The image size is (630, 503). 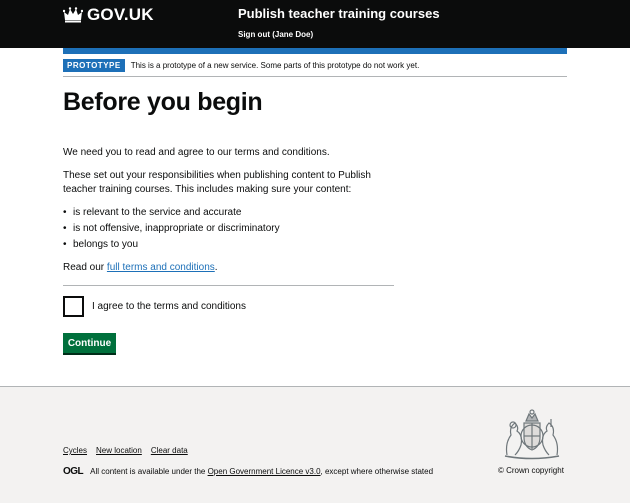 I want to click on terms-prefix: Read our, so click(x=85, y=267).